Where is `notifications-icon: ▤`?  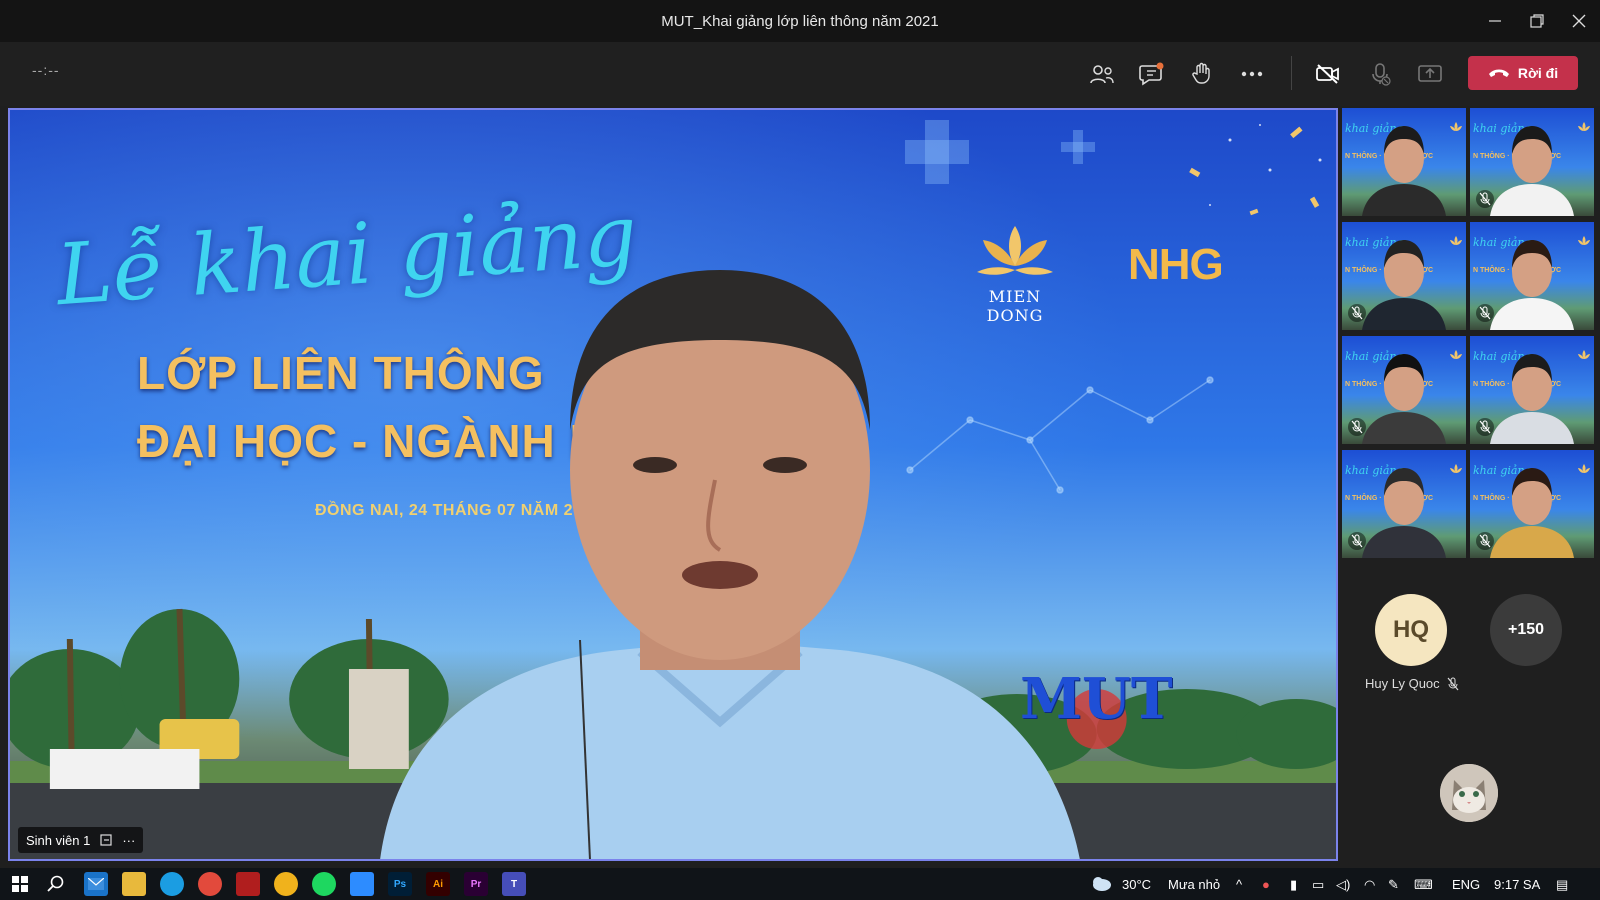 notifications-icon: ▤ is located at coordinates (1562, 885).